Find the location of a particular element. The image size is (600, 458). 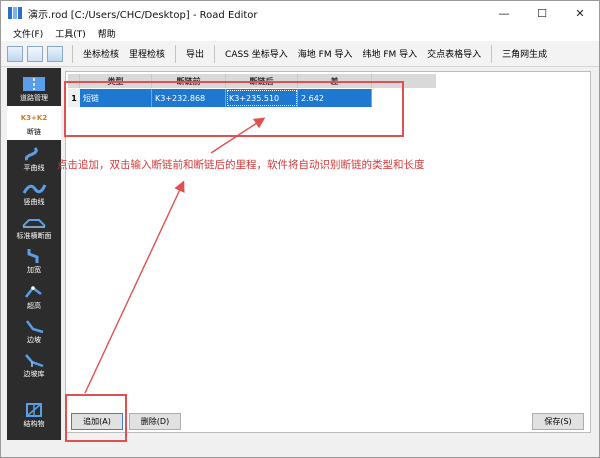

sidebar-item-vertical-curve: 竖曲线 is located at coordinates (34, 193).